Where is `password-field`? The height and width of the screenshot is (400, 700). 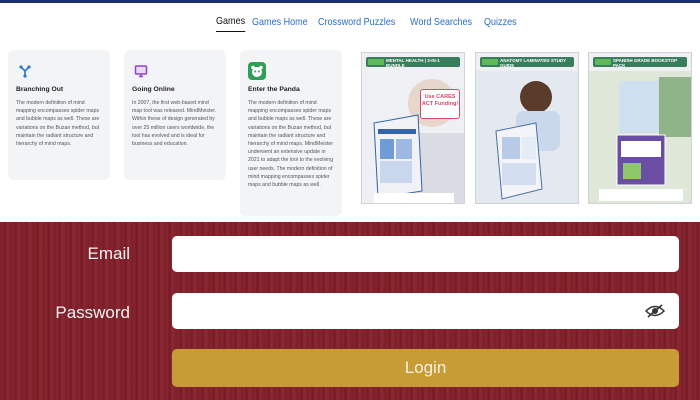 password-field is located at coordinates (425, 311).